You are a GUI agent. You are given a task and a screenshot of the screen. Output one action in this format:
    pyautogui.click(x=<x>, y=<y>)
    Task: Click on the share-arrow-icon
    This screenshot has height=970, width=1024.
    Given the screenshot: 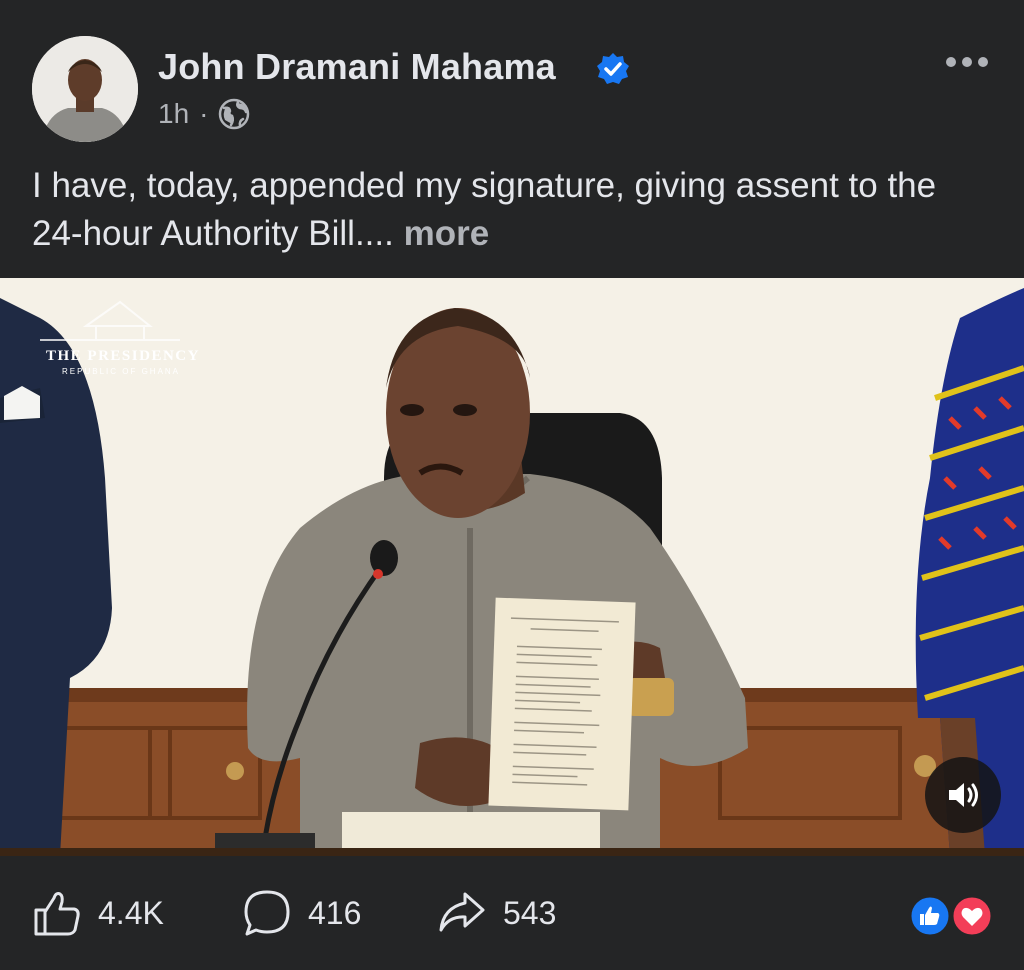 What is the action you would take?
    pyautogui.click(x=462, y=912)
    